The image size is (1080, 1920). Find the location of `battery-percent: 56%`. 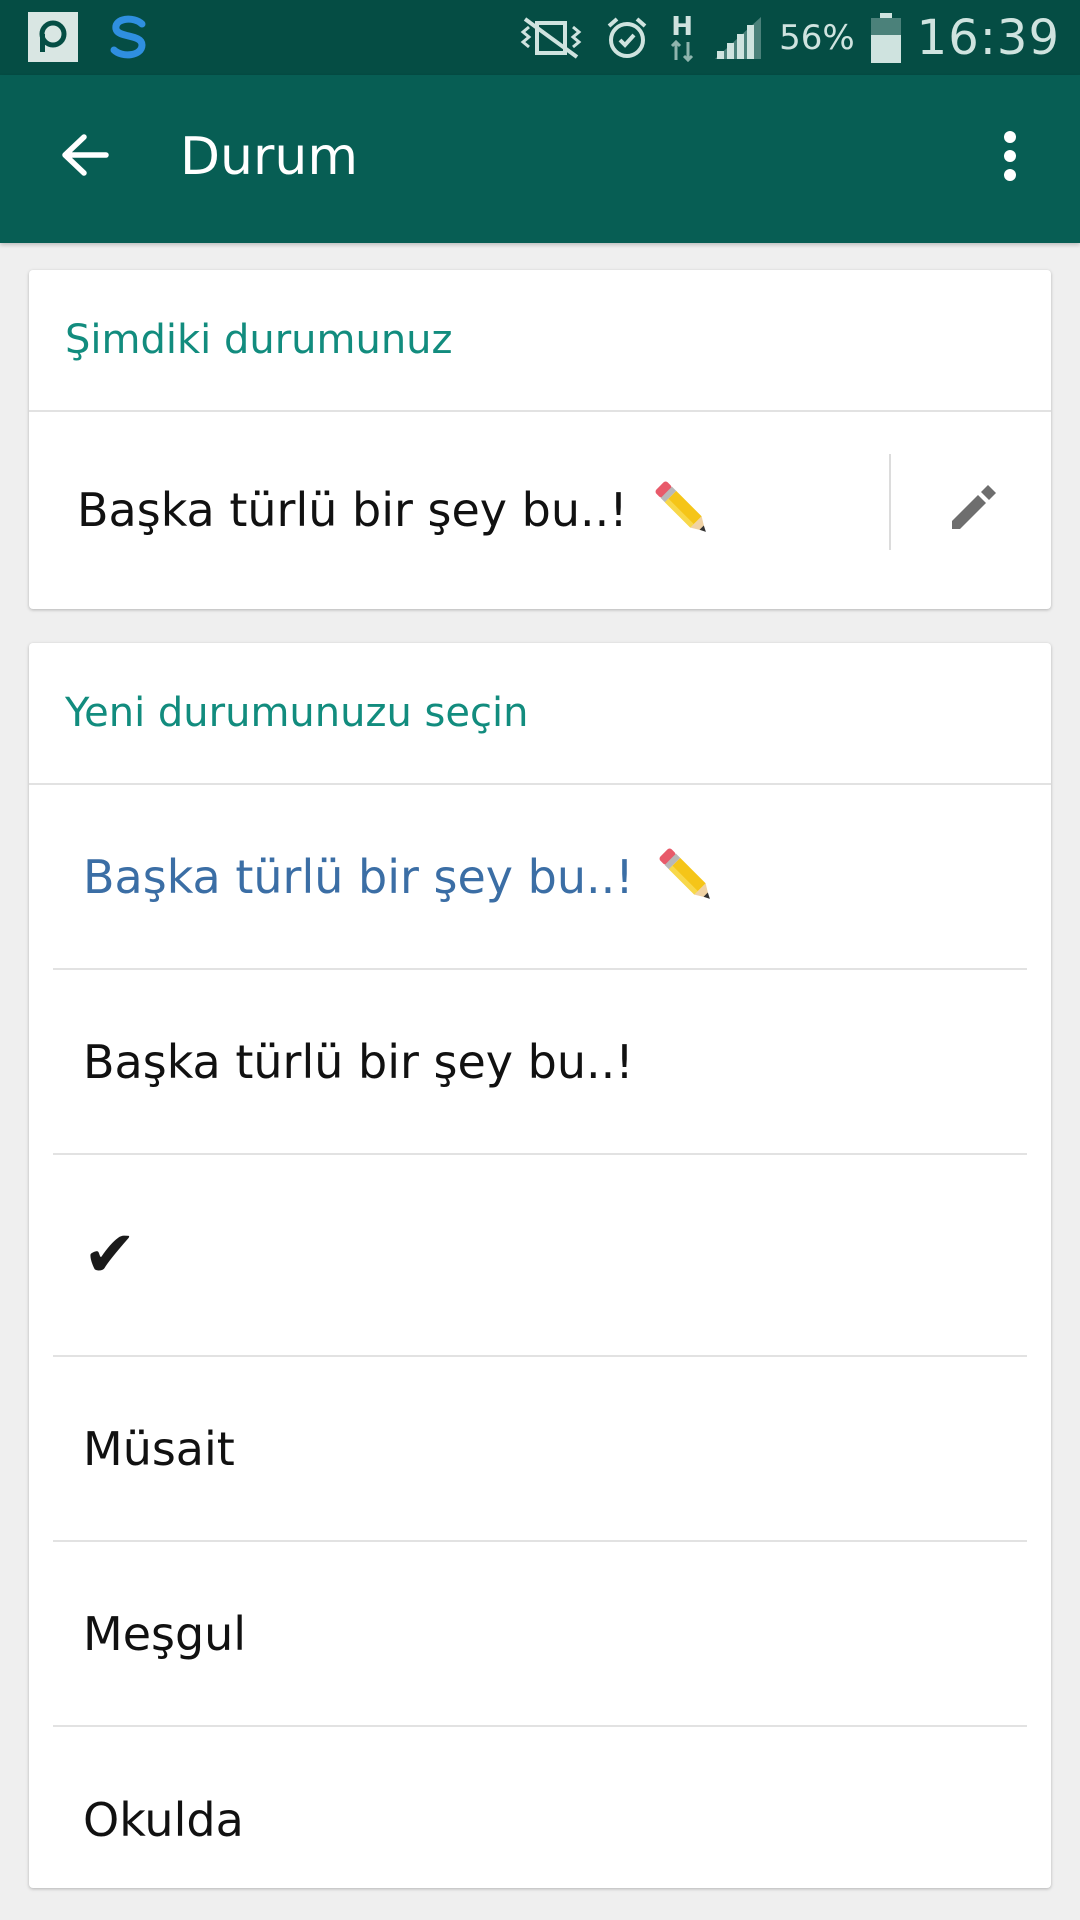

battery-percent: 56% is located at coordinates (817, 38).